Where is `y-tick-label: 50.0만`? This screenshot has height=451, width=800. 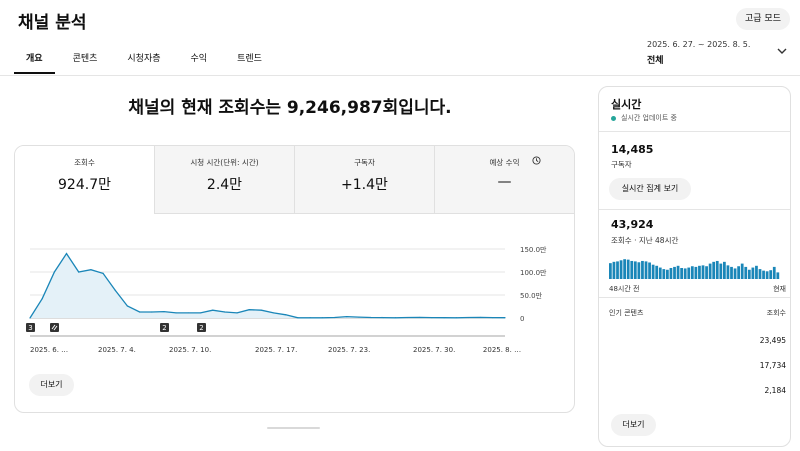
y-tick-label: 50.0만 is located at coordinates (531, 295).